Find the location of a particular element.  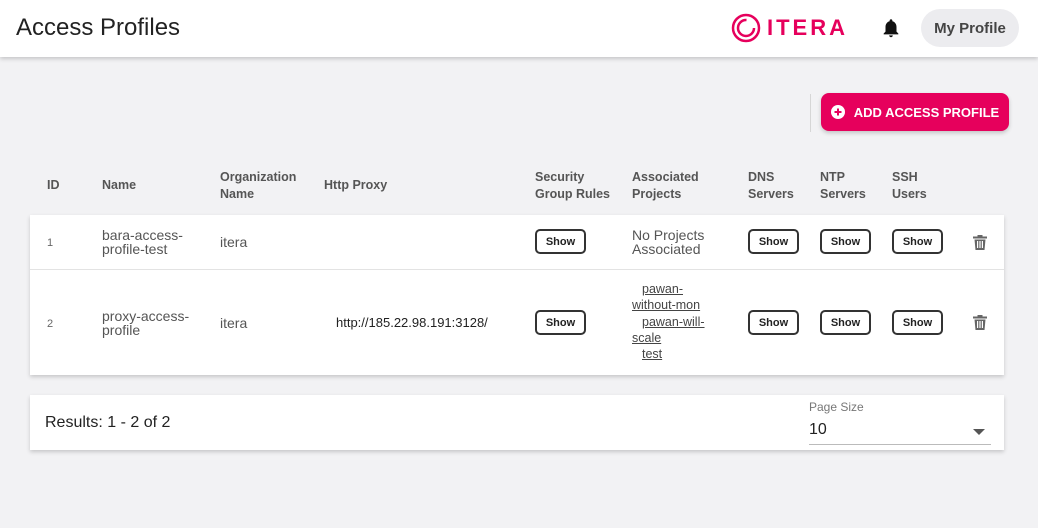

row-name: bara-access- profile-test is located at coordinates (142, 242).